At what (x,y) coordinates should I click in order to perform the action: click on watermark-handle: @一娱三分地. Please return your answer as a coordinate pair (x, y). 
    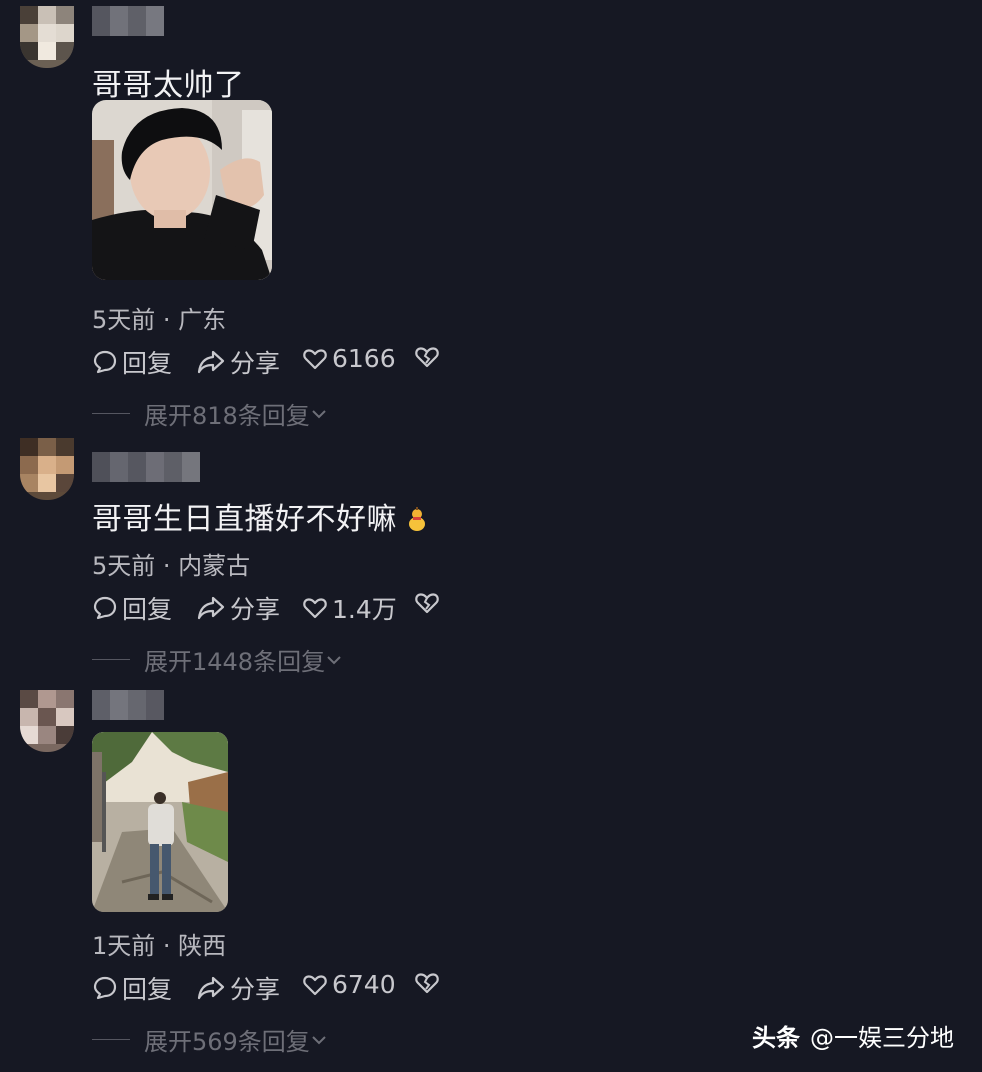
    Looking at the image, I should click on (882, 1038).